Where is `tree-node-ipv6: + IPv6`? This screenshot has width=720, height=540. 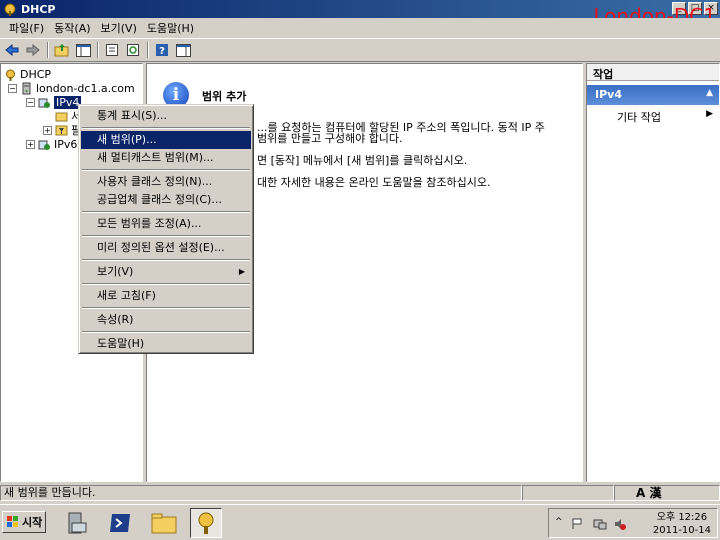 tree-node-ipv6: + IPv6 is located at coordinates (51, 144).